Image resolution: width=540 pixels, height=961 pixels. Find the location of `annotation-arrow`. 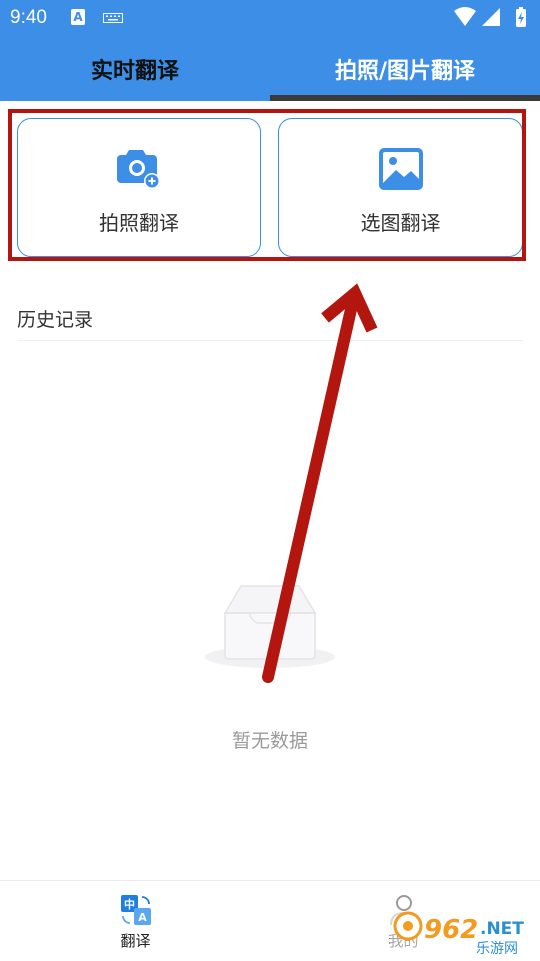

annotation-arrow is located at coordinates (320, 483).